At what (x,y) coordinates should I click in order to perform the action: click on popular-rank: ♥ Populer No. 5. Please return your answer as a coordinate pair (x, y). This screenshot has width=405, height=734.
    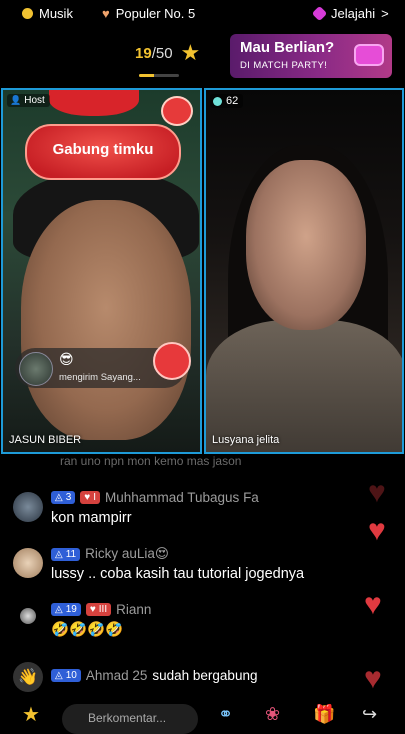
    Looking at the image, I should click on (148, 13).